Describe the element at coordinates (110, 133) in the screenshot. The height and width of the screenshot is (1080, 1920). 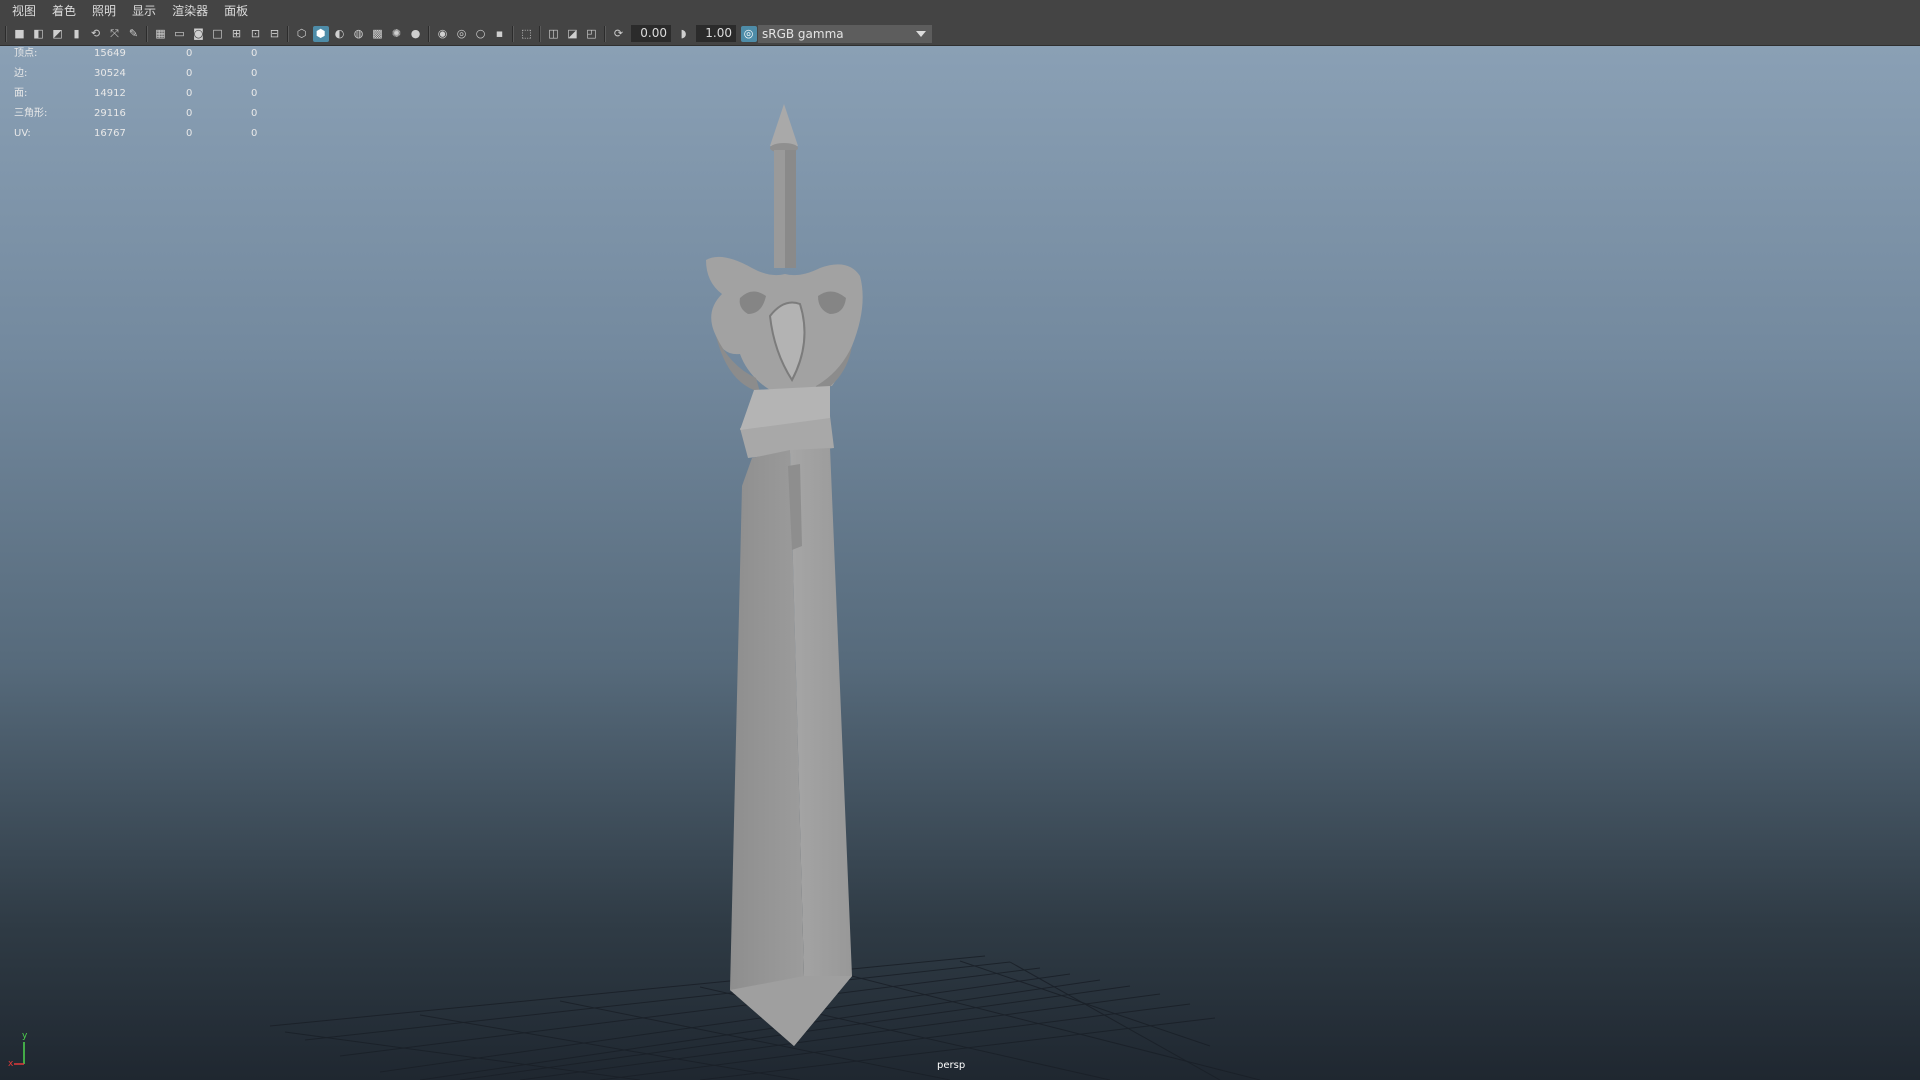
I see `hud-value: 16767` at that location.